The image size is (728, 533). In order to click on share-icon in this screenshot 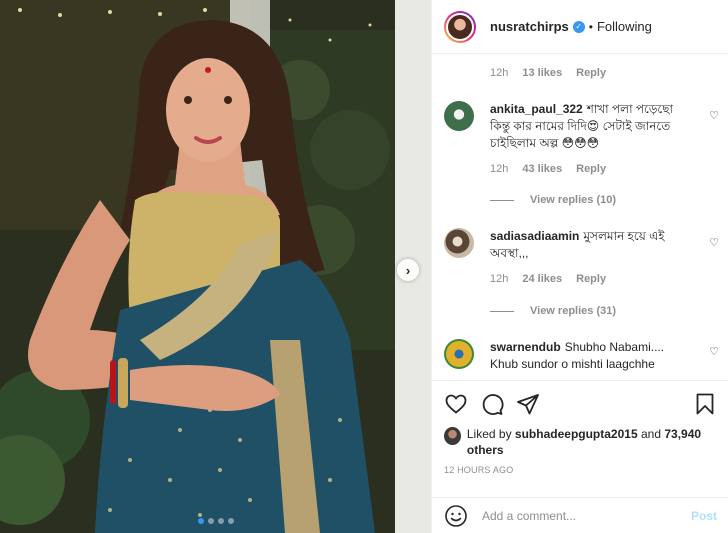, I will do `click(528, 404)`.